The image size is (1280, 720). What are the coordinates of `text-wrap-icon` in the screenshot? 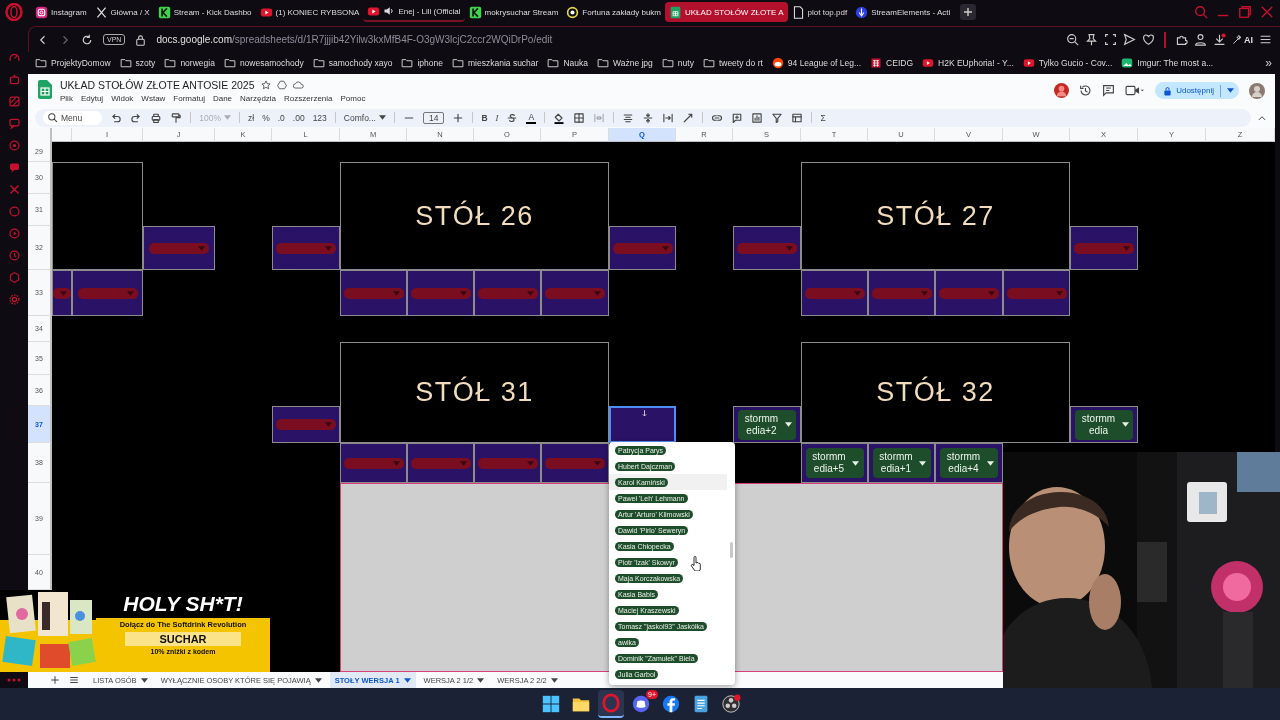 It's located at (668, 117).